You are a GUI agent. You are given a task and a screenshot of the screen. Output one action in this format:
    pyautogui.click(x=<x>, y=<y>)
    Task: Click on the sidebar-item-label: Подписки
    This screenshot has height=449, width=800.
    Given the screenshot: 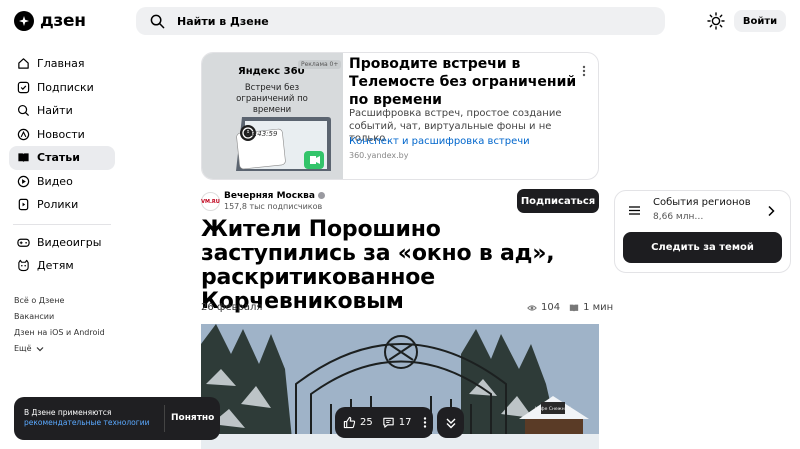 What is the action you would take?
    pyautogui.click(x=65, y=87)
    